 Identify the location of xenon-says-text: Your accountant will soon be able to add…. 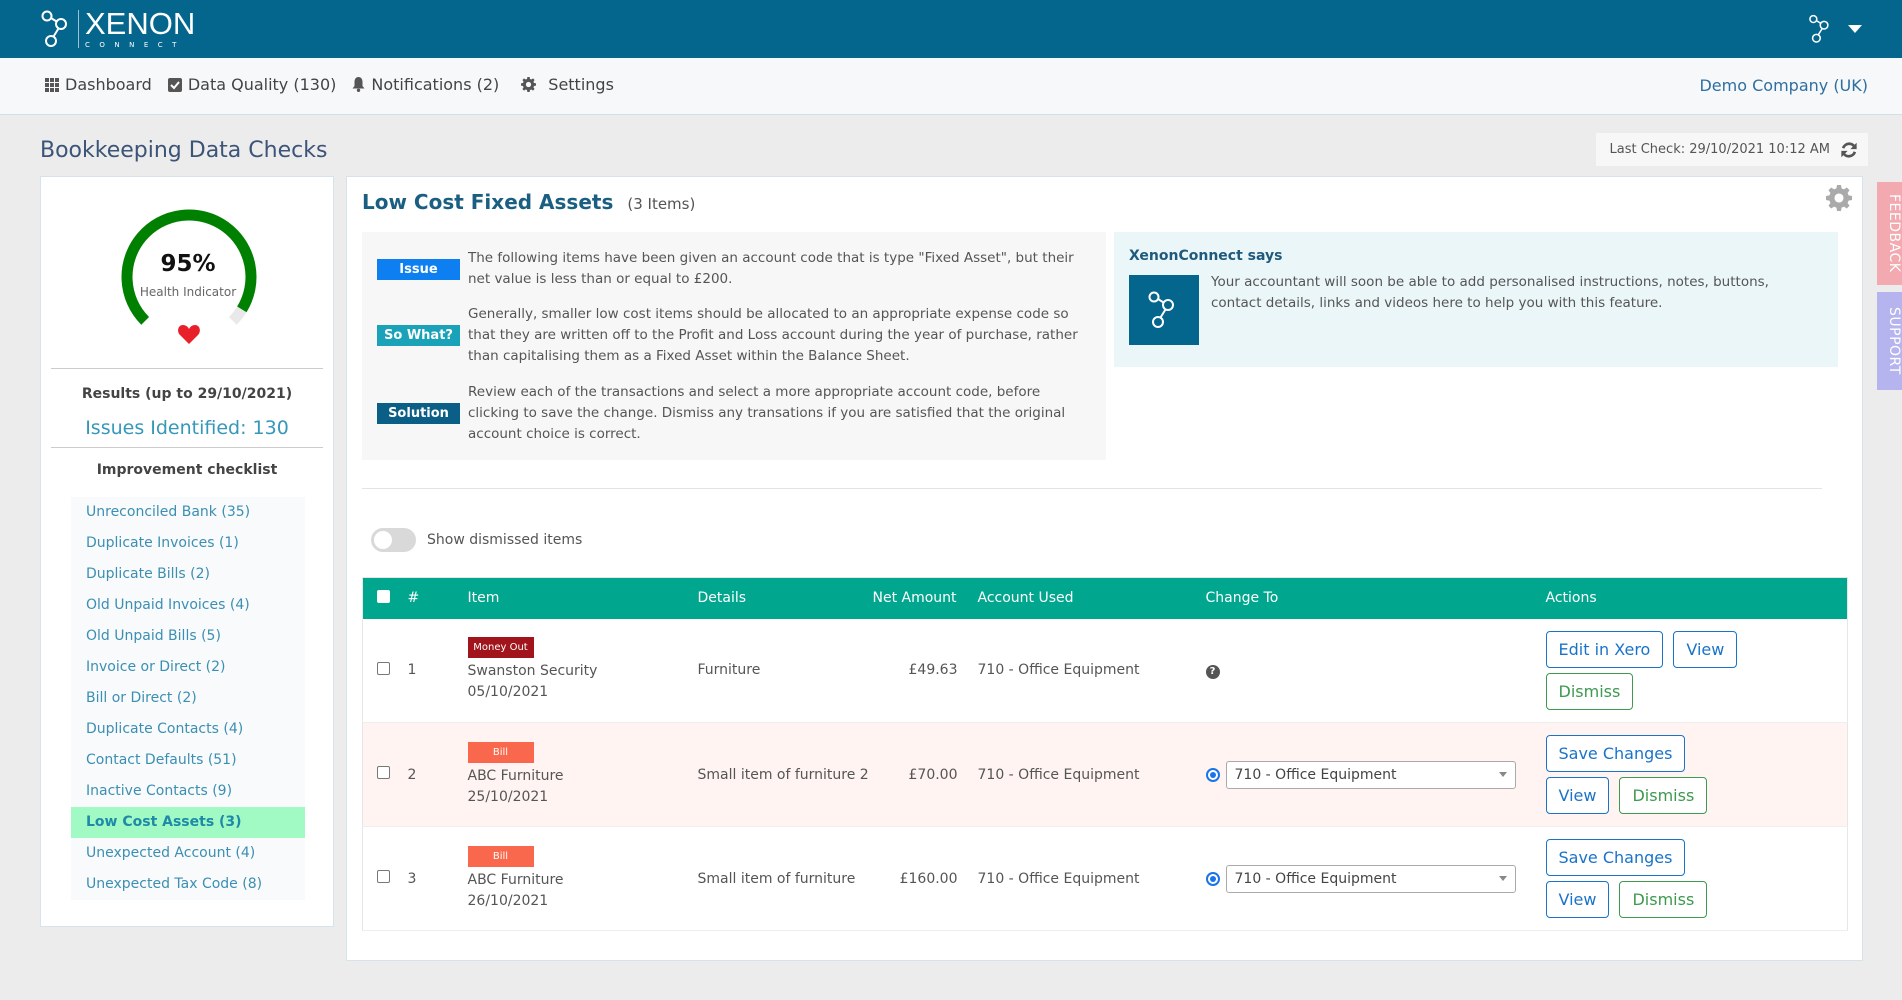
(1490, 292).